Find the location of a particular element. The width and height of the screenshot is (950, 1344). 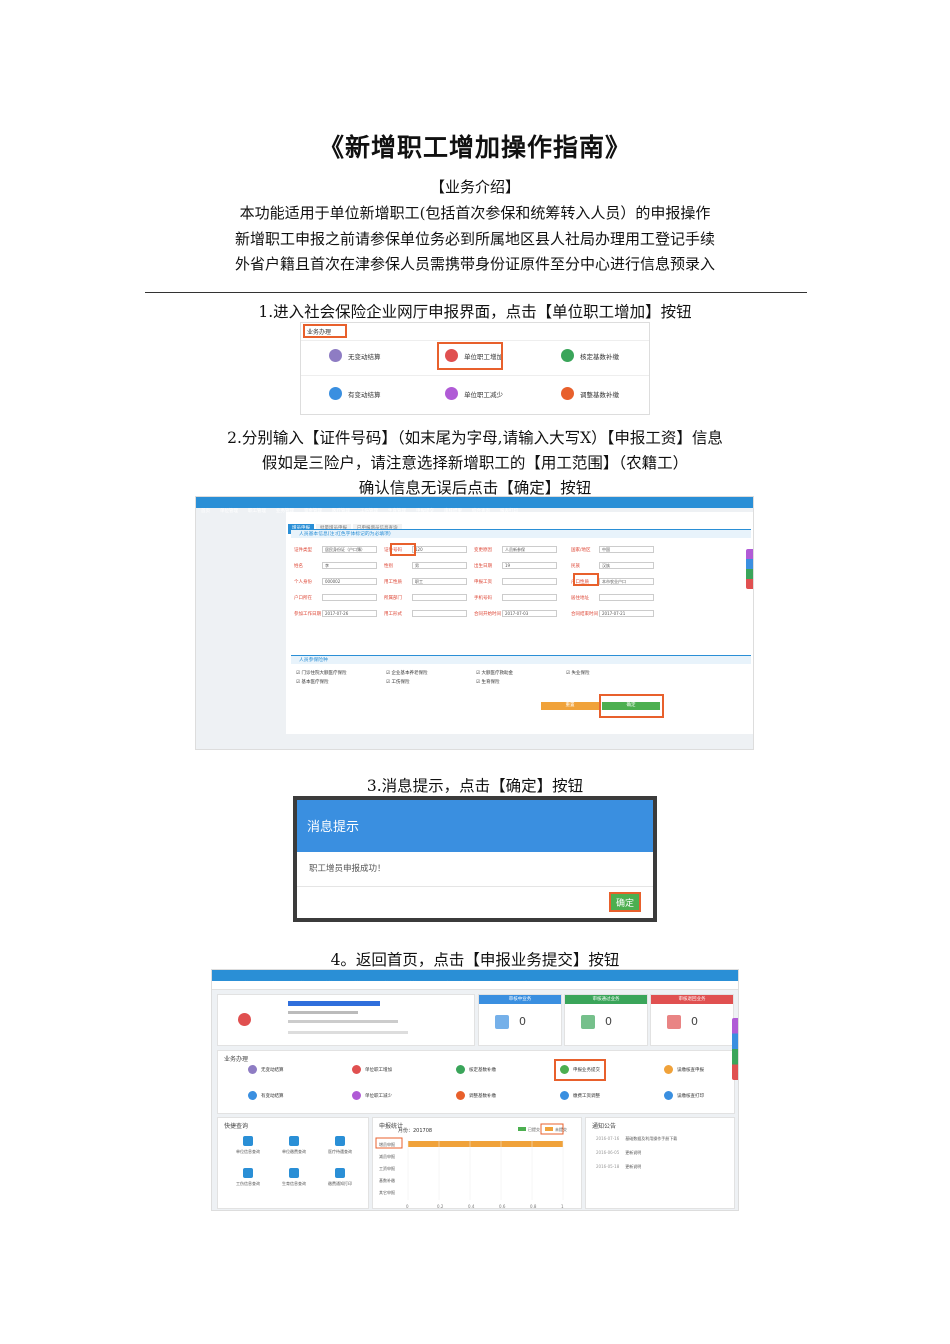

field-label: 用工性质 is located at coordinates (393, 582).